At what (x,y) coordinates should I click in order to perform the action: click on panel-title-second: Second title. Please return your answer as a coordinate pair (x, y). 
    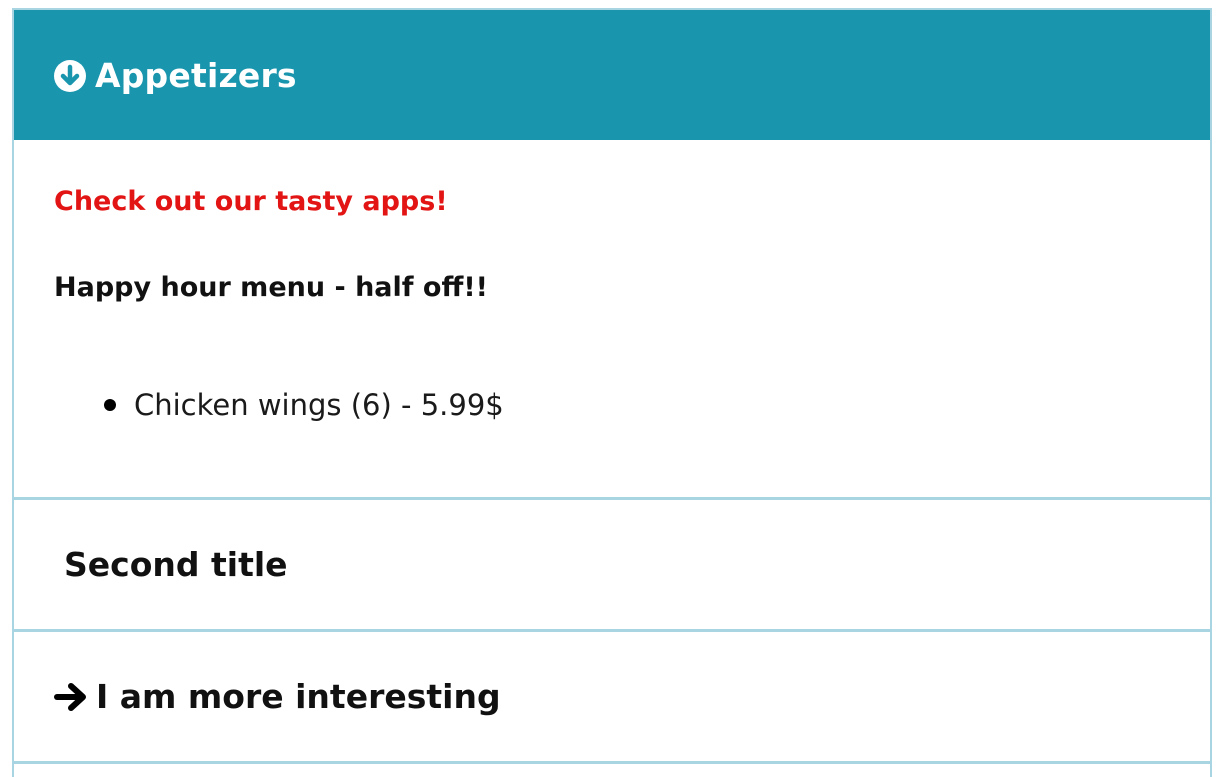
    Looking at the image, I should click on (176, 564).